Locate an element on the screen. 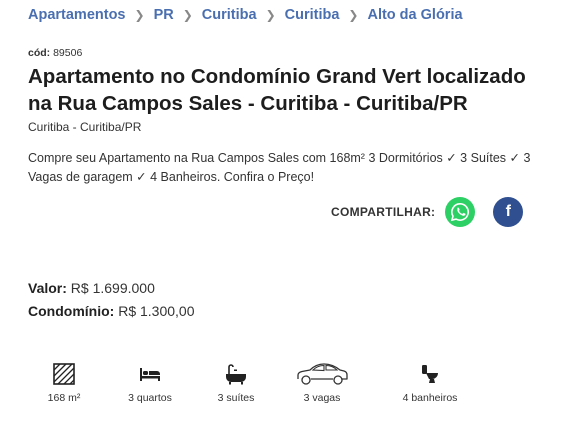  property-code-label: cód: is located at coordinates (39, 53).